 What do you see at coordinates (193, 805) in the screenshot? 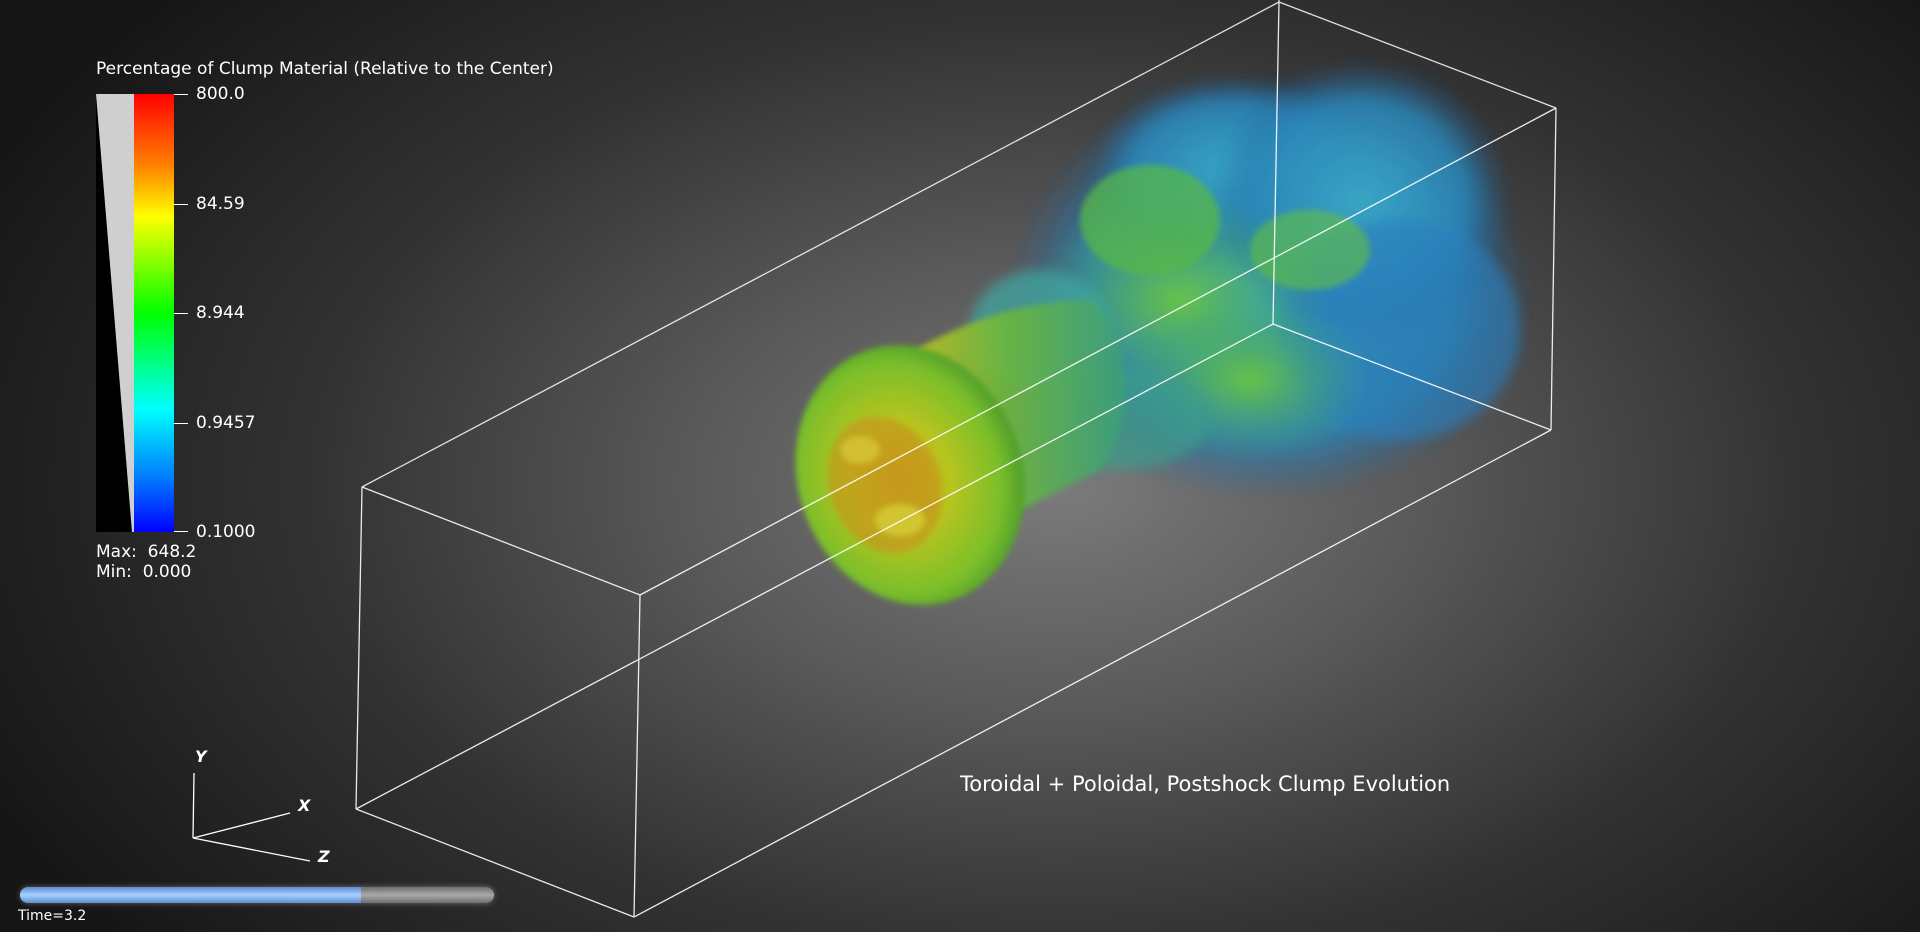
I see `y-axis-line` at bounding box center [193, 805].